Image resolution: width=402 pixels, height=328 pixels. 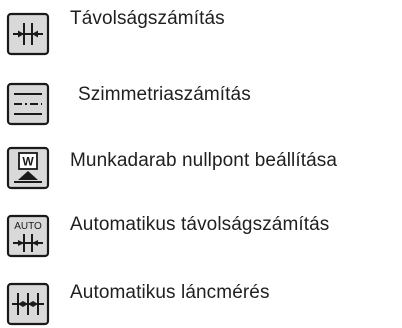 I want to click on symmetry-calc-icon, so click(x=28, y=104).